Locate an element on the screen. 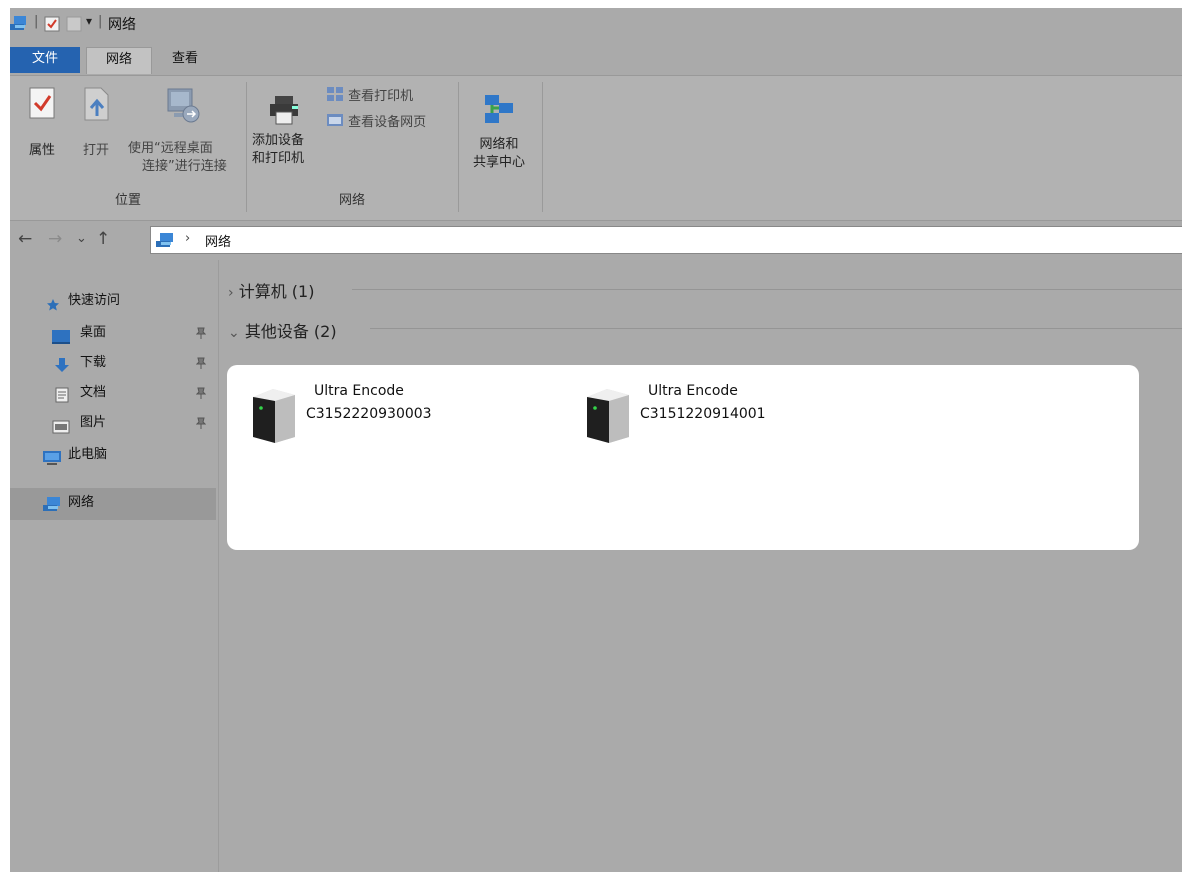 Image resolution: width=1182 pixels, height=872 pixels. network-sharing-label-line2: 共享中心 is located at coordinates (498, 162).